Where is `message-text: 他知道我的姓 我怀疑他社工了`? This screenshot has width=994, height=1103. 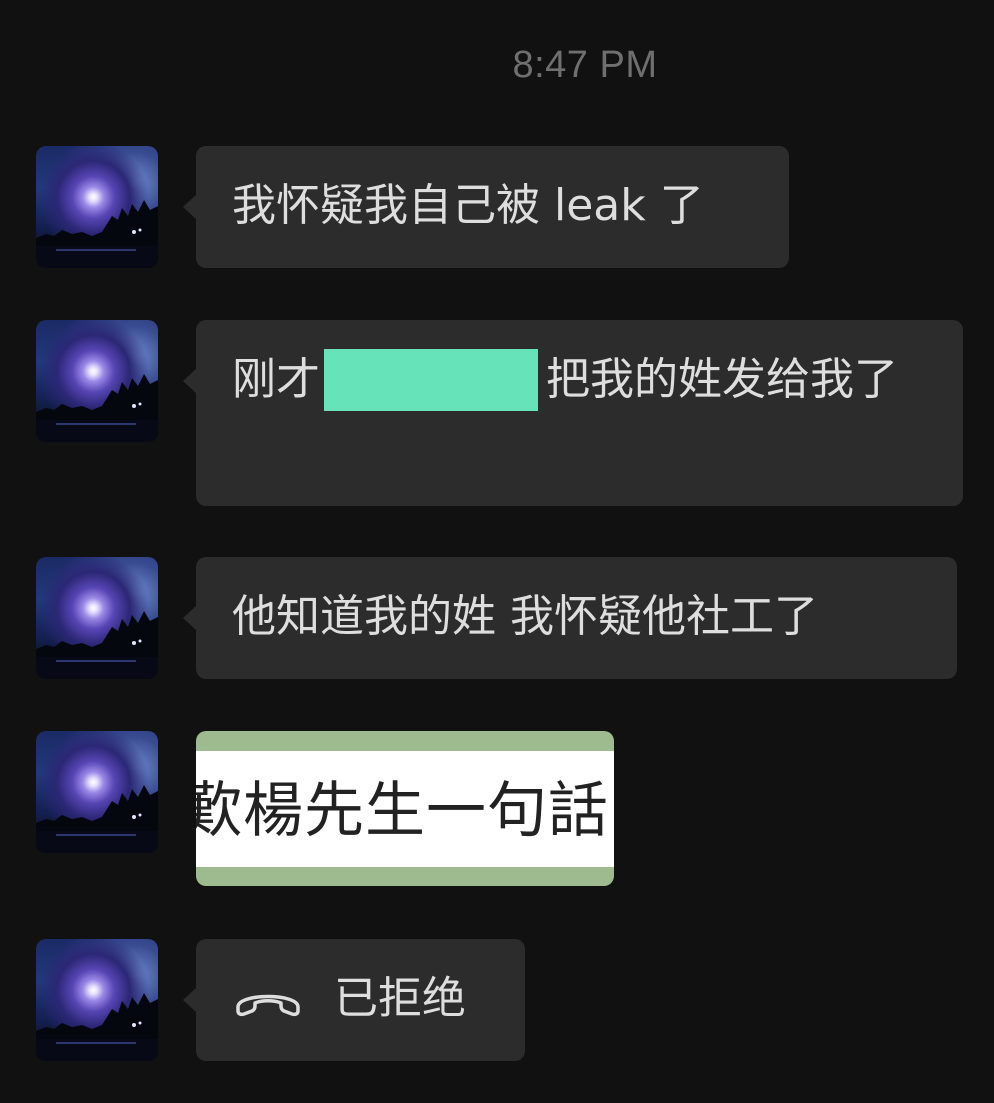
message-text: 他知道我的姓 我怀疑他社工了 is located at coordinates (525, 616).